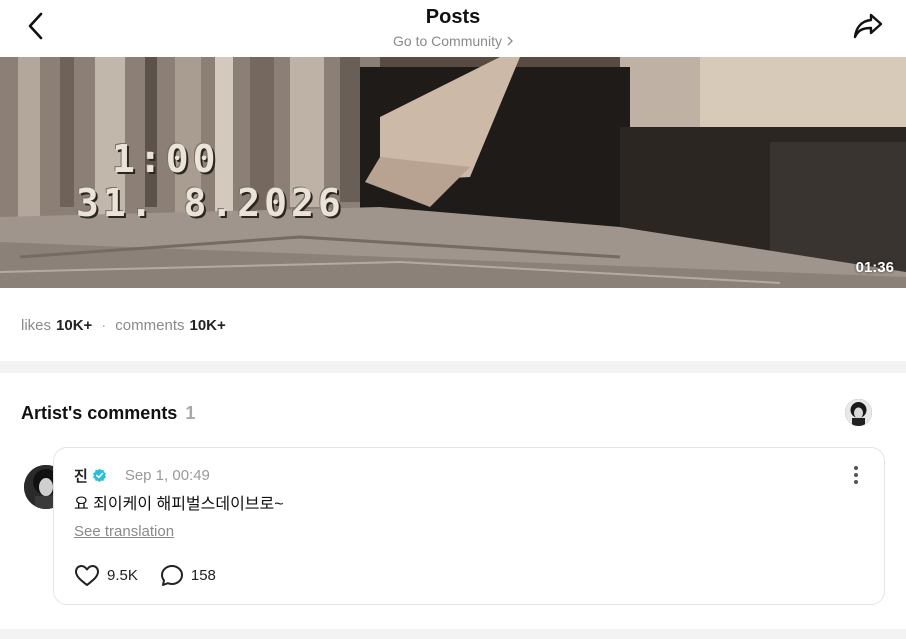 This screenshot has height=639, width=906. I want to click on go-to-community-label: Go to Community, so click(447, 41).